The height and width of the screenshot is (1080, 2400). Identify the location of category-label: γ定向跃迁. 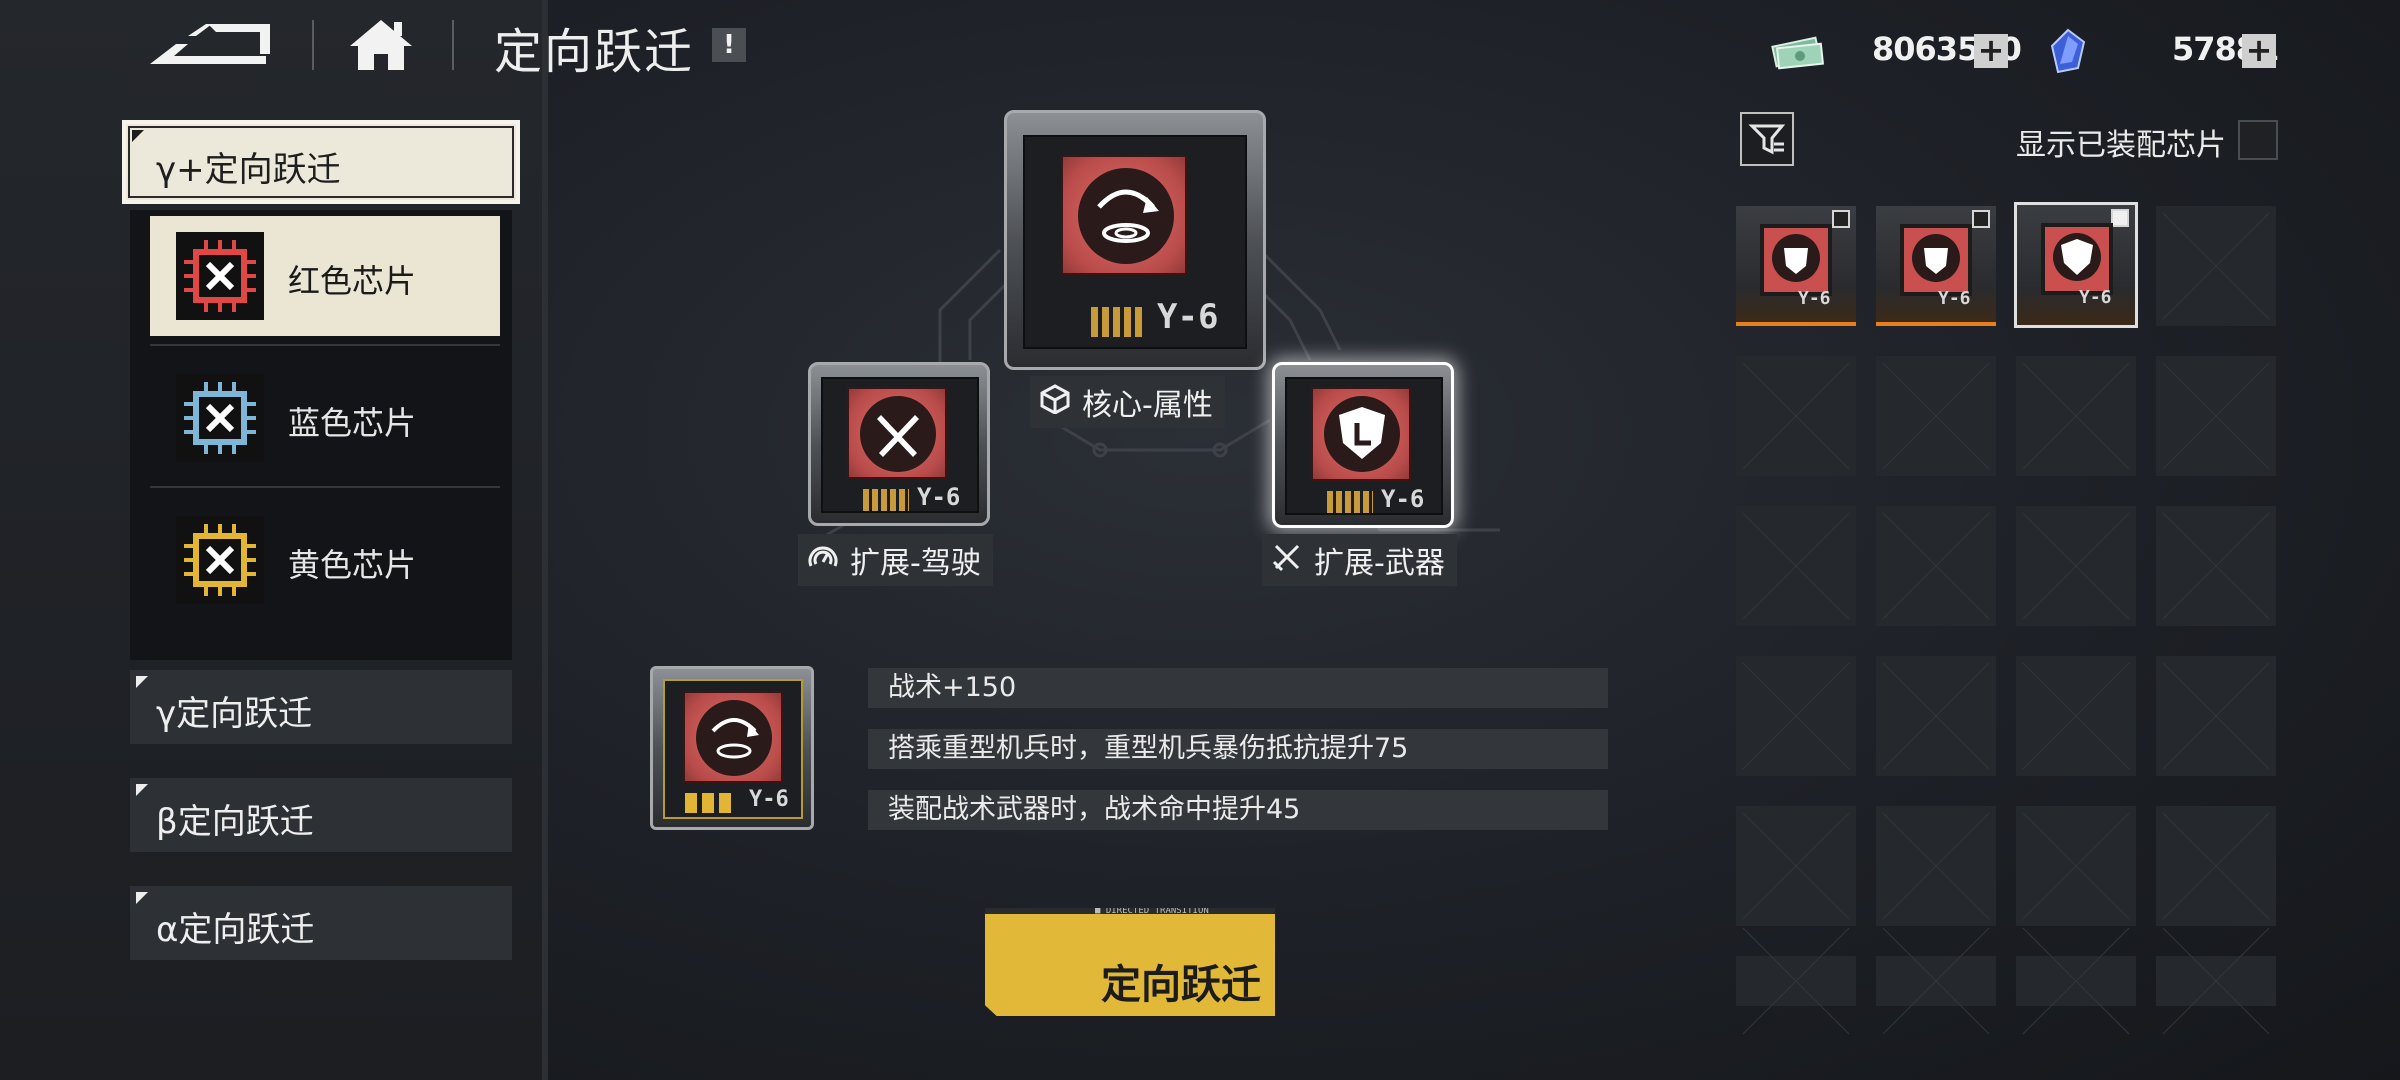
(234, 714).